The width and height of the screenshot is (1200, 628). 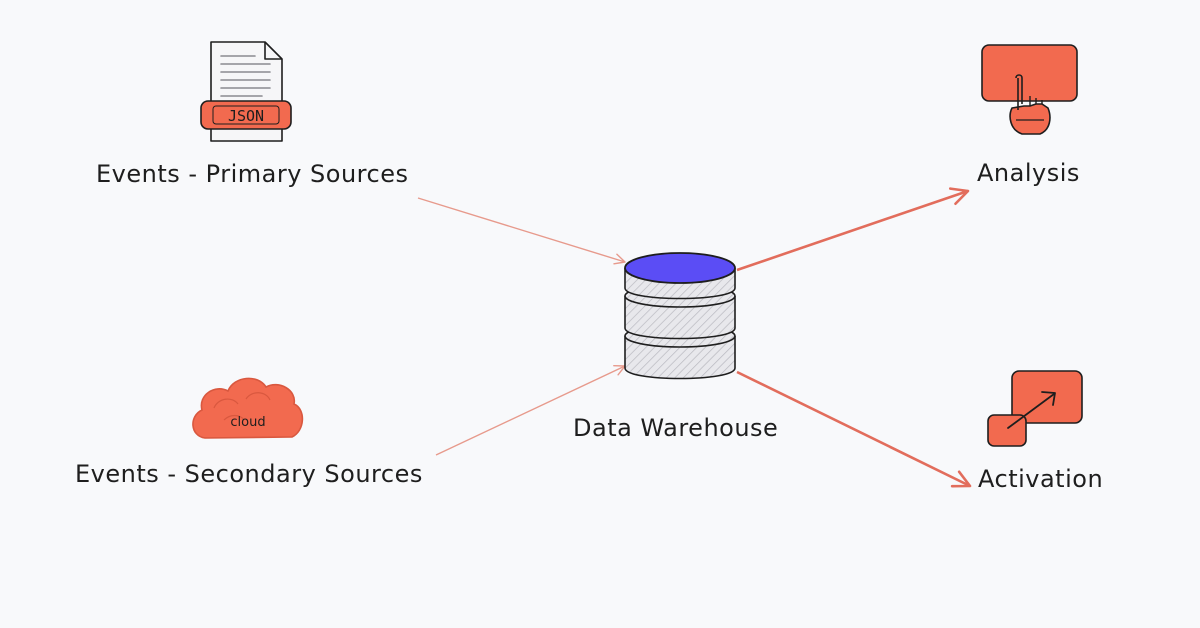 I want to click on data-warehouse-label: Data Warehouse, so click(x=676, y=428).